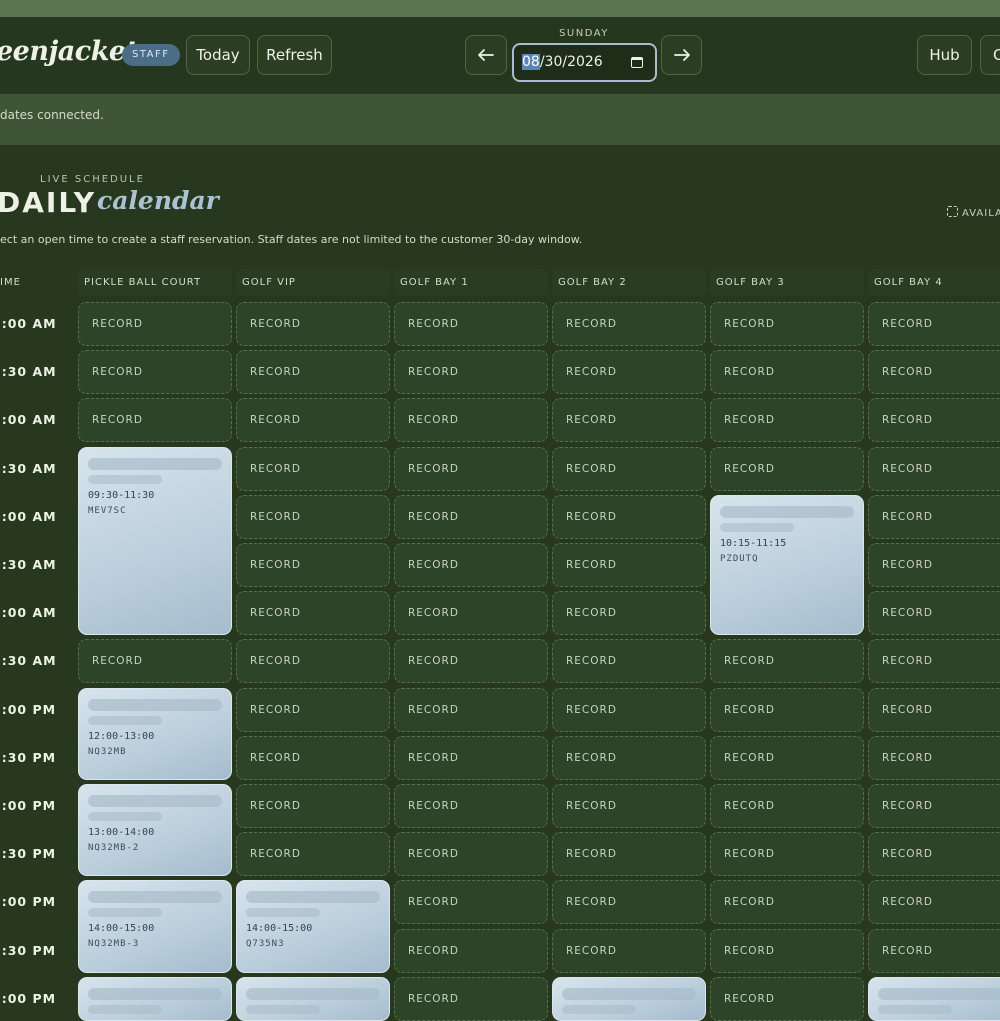 The image size is (1000, 1021). Describe the element at coordinates (915, 1009) in the screenshot. I see `redacted-guest-detail` at that location.